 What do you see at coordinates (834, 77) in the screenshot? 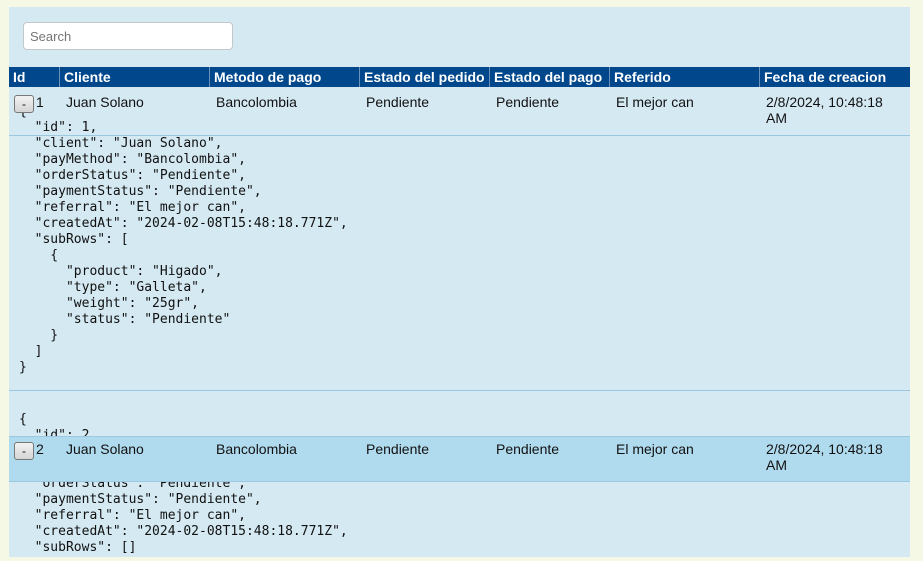
I see `column-header-fecha-de-creacion: Fecha de creacion` at bounding box center [834, 77].